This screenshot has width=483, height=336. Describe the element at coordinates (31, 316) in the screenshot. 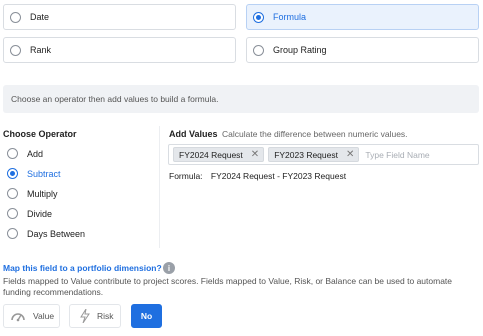

I see `value-dimension-button: Value` at that location.